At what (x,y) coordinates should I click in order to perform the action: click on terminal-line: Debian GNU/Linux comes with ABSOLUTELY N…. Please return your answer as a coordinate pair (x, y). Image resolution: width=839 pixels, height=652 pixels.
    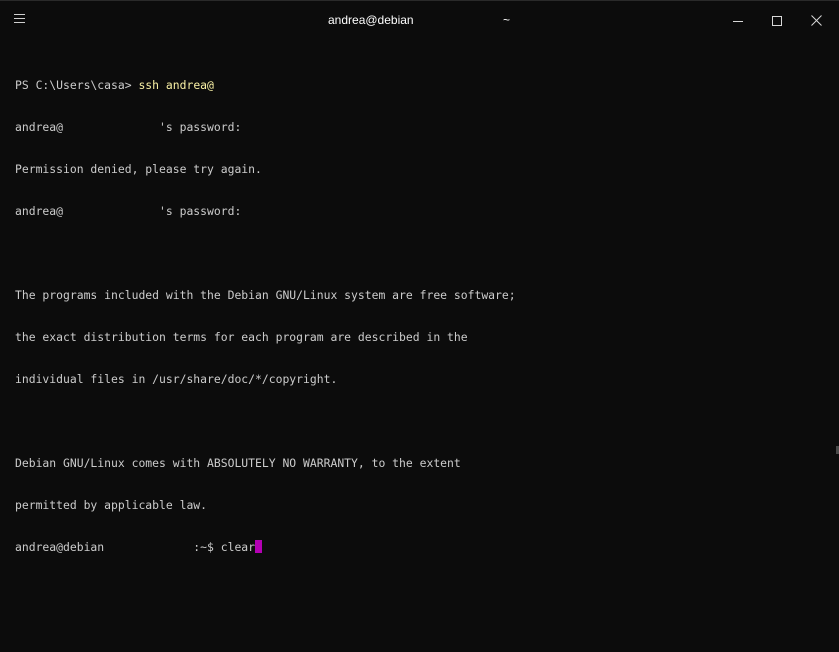
    Looking at the image, I should click on (238, 463).